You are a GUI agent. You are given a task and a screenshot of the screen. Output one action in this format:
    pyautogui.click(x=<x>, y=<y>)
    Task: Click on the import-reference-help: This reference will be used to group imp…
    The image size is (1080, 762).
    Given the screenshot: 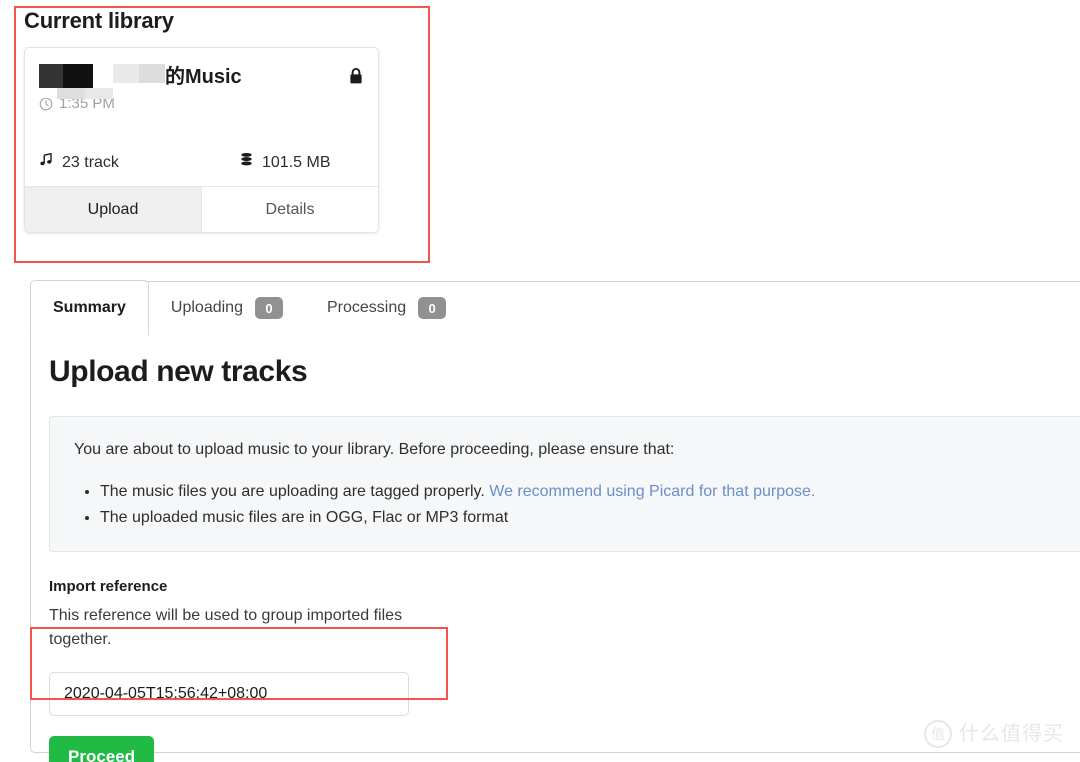 What is the action you would take?
    pyautogui.click(x=226, y=627)
    